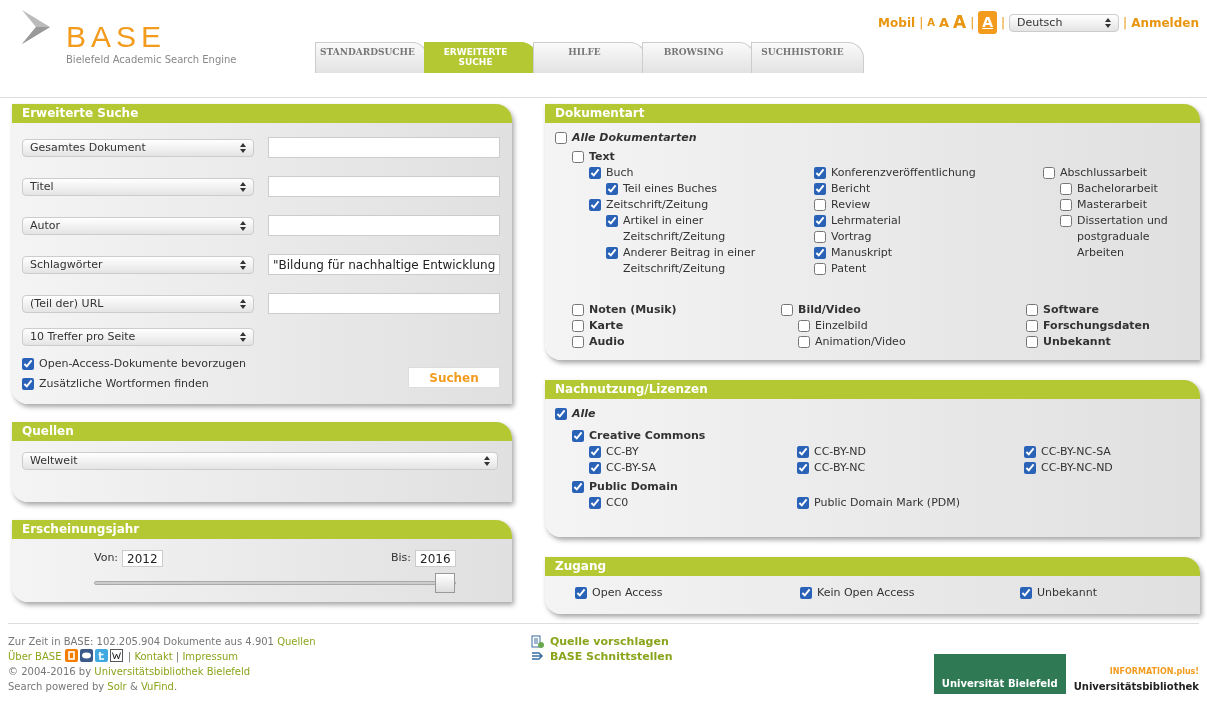 The height and width of the screenshot is (703, 1207). What do you see at coordinates (1112, 205) in the screenshot?
I see `checkbox-label: Masterarbeit` at bounding box center [1112, 205].